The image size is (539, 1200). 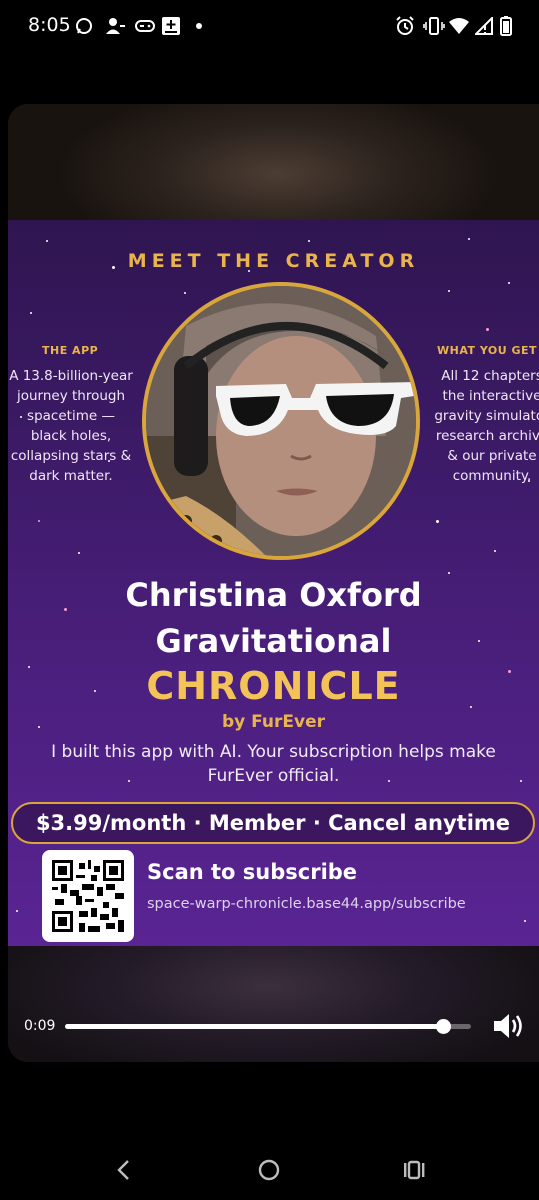 What do you see at coordinates (49, 25) in the screenshot?
I see `status-time: 8:05` at bounding box center [49, 25].